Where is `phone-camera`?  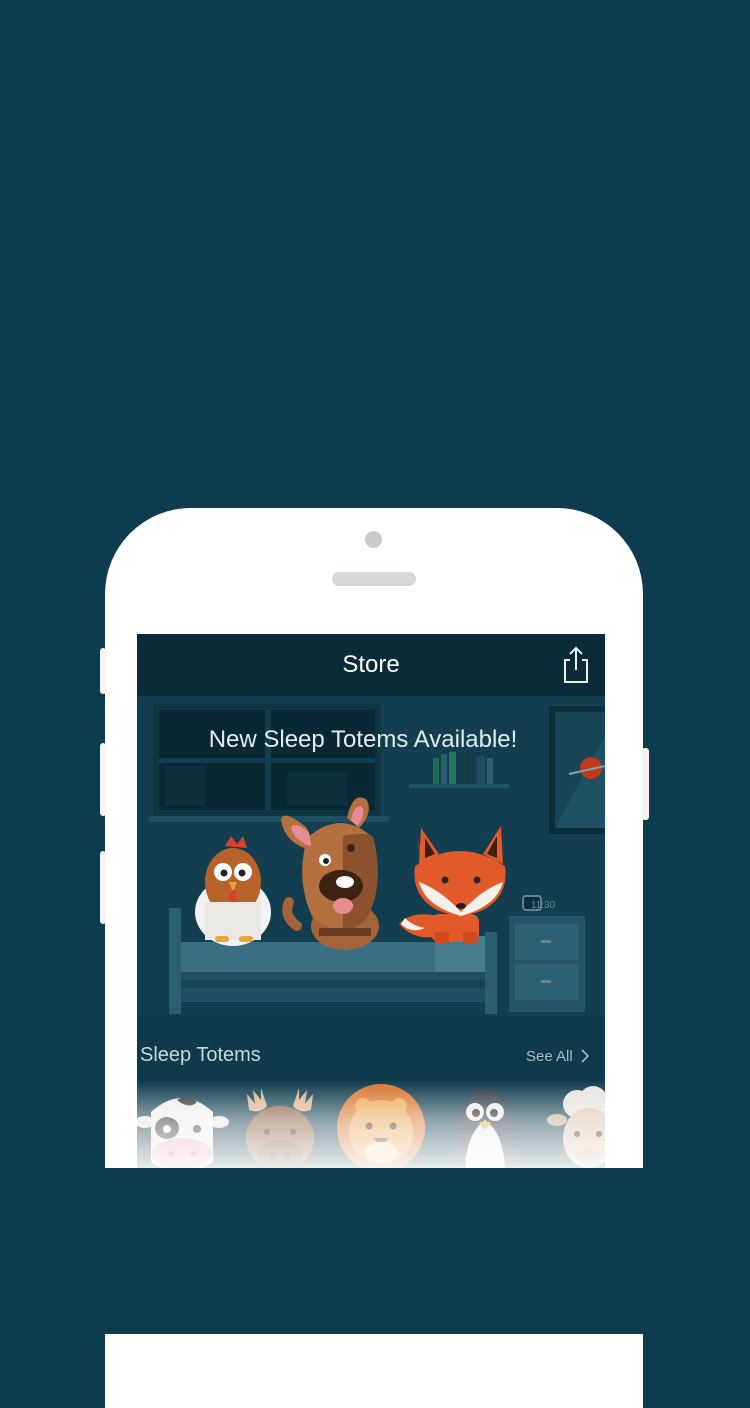 phone-camera is located at coordinates (373, 539).